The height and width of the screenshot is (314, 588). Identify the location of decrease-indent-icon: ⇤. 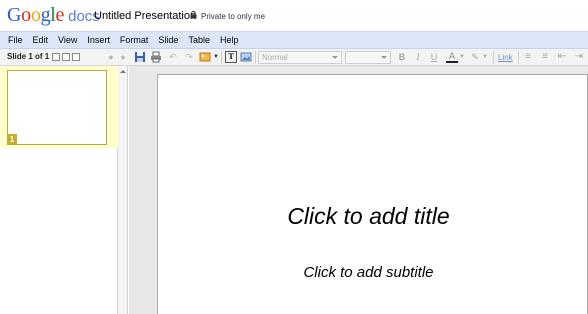
(562, 57).